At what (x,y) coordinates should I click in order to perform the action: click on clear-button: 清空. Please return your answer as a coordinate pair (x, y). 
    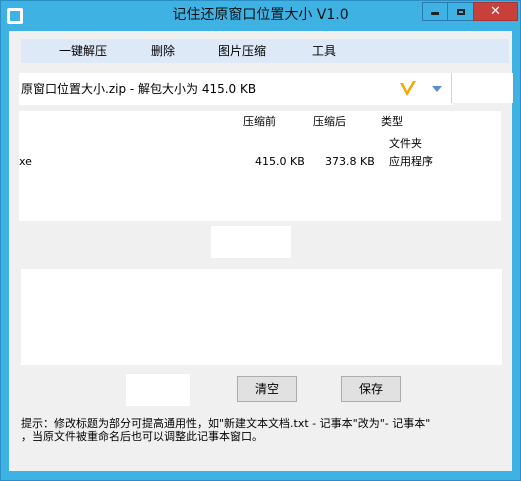
    Looking at the image, I should click on (267, 389).